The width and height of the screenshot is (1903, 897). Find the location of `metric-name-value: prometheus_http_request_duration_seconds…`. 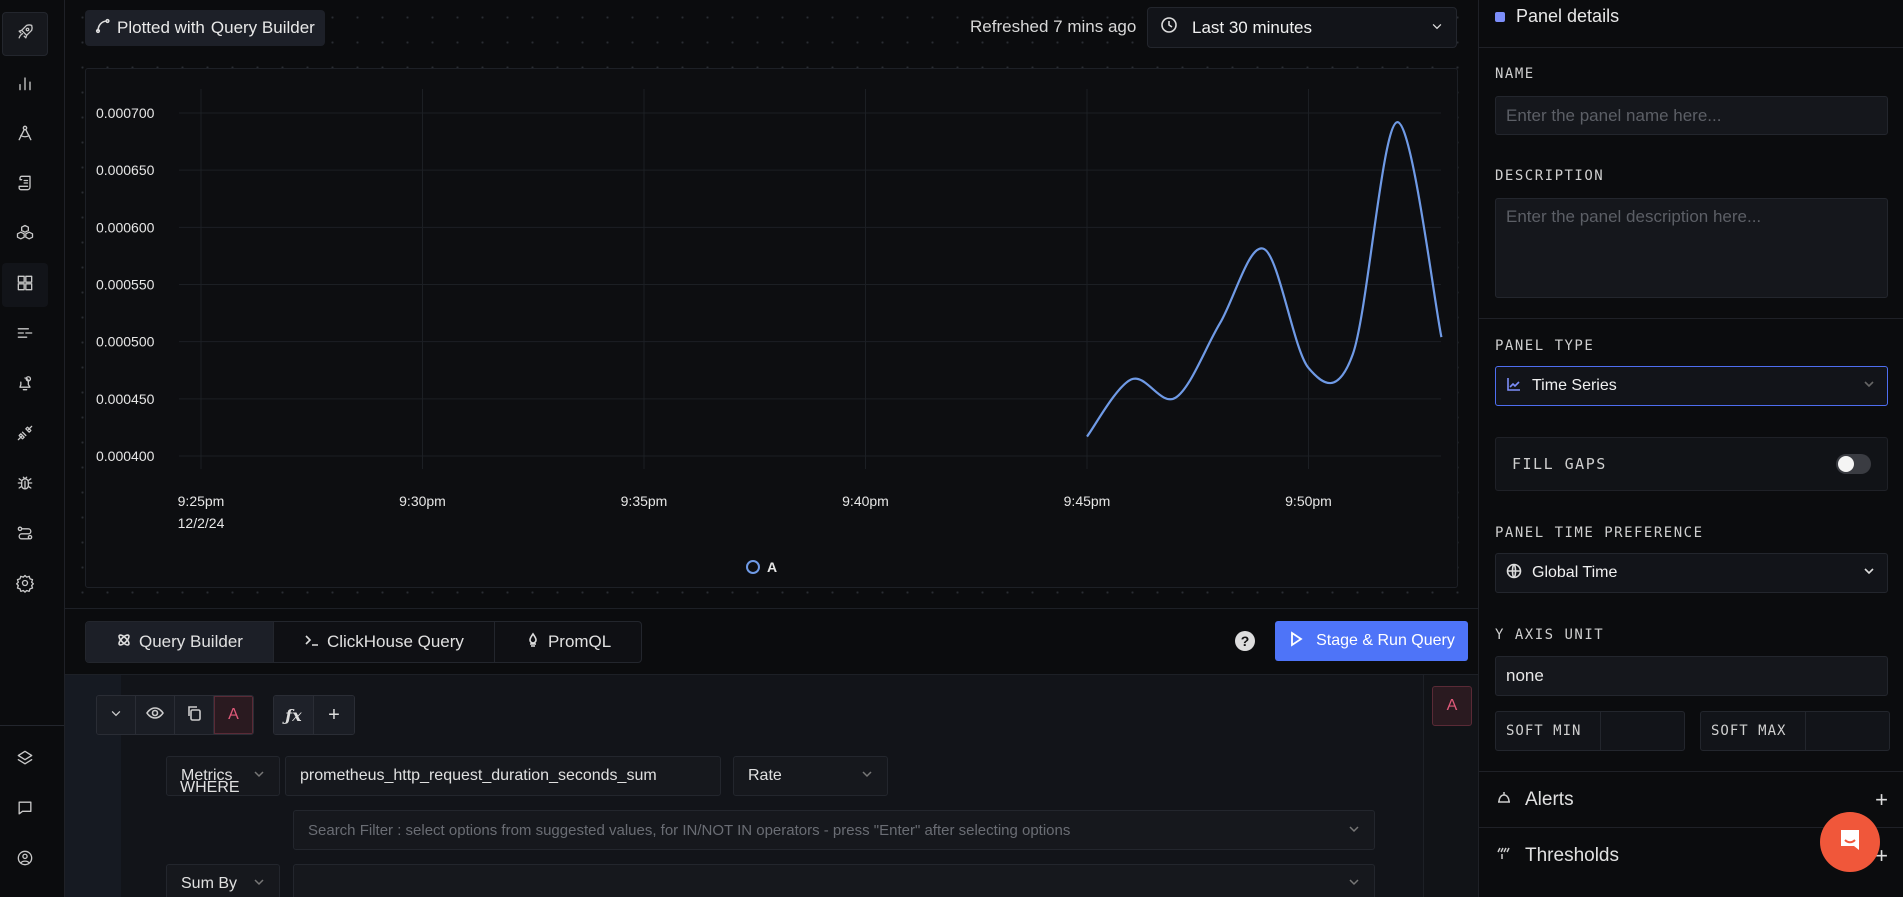

metric-name-value: prometheus_http_request_duration_seconds… is located at coordinates (478, 775).